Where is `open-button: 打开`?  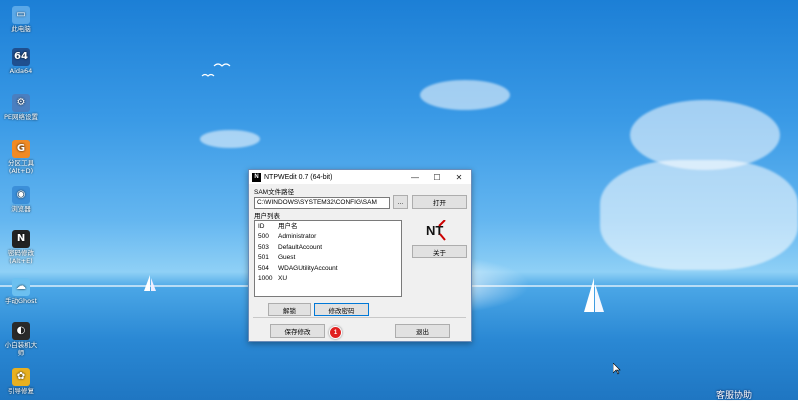
open-button: 打开 is located at coordinates (439, 202).